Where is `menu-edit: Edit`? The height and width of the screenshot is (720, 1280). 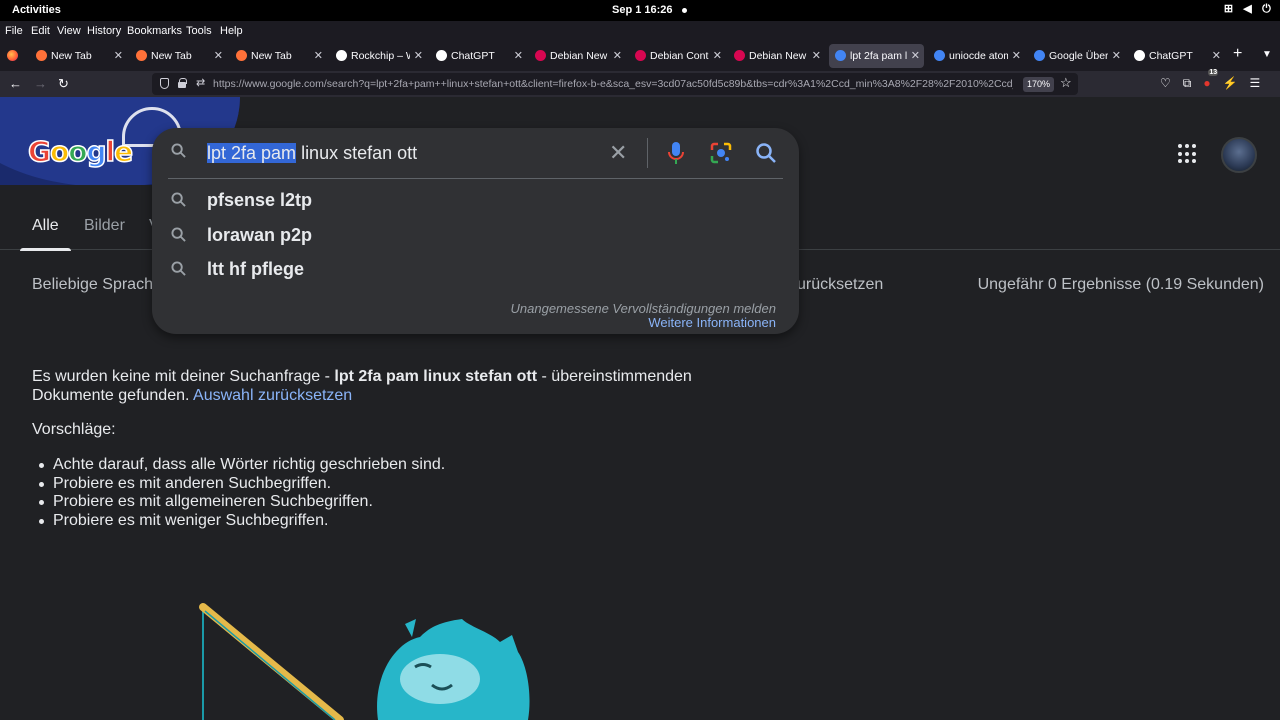 menu-edit: Edit is located at coordinates (40, 31).